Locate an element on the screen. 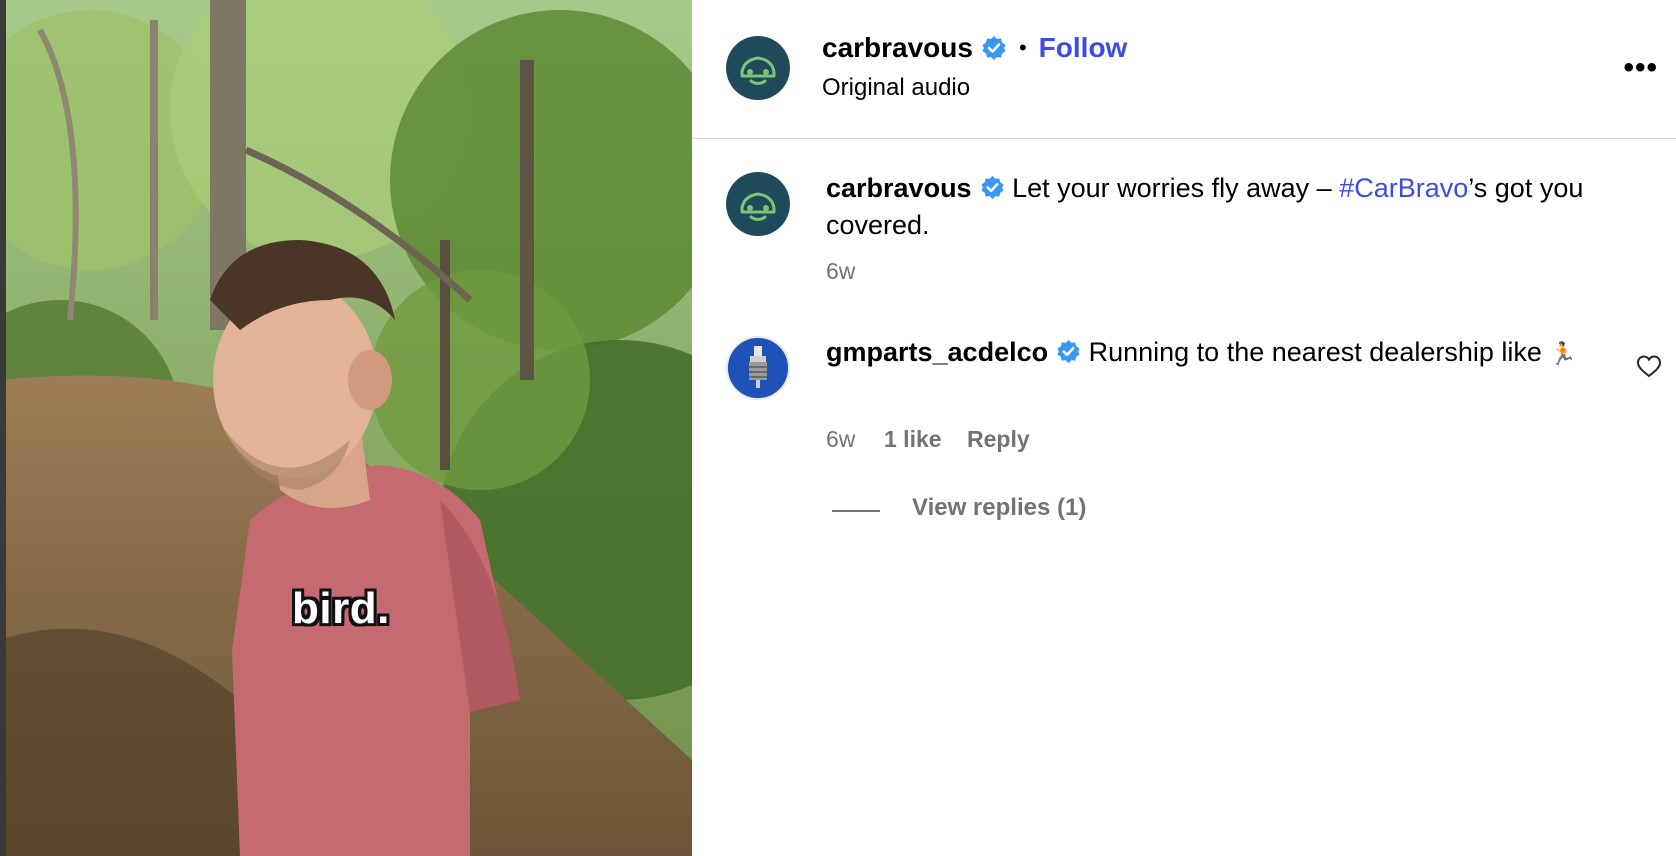  comment-username: gmparts_acdelco is located at coordinates (937, 352).